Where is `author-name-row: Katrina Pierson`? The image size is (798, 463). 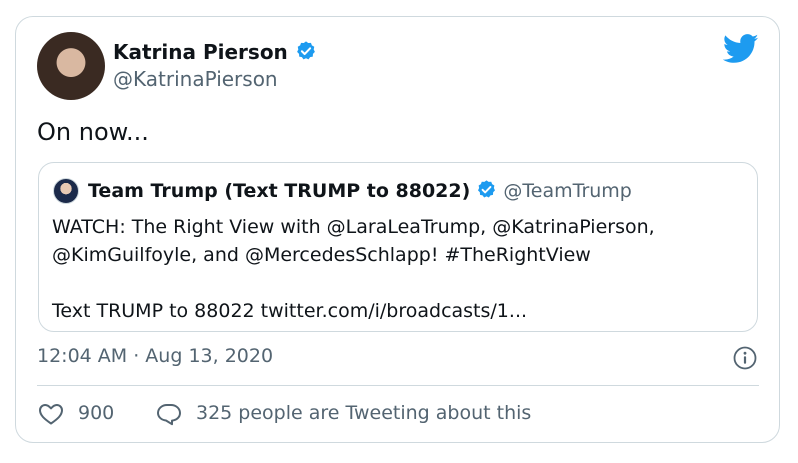 author-name-row: Katrina Pierson is located at coordinates (215, 52).